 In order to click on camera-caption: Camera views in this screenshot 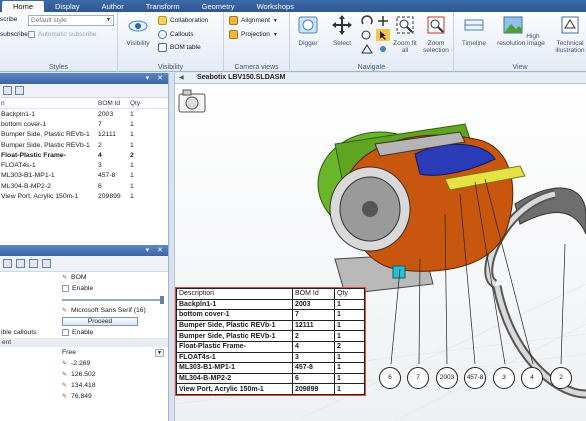, I will do `click(256, 67)`.